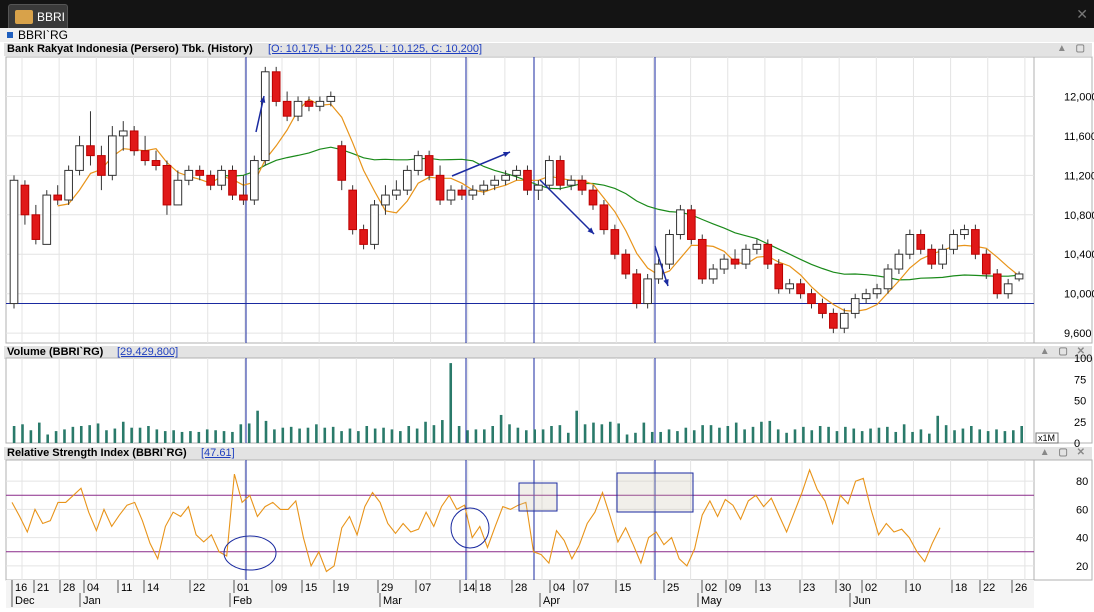  Describe the element at coordinates (469, 588) in the screenshot. I see `x-day-label: 14` at that location.